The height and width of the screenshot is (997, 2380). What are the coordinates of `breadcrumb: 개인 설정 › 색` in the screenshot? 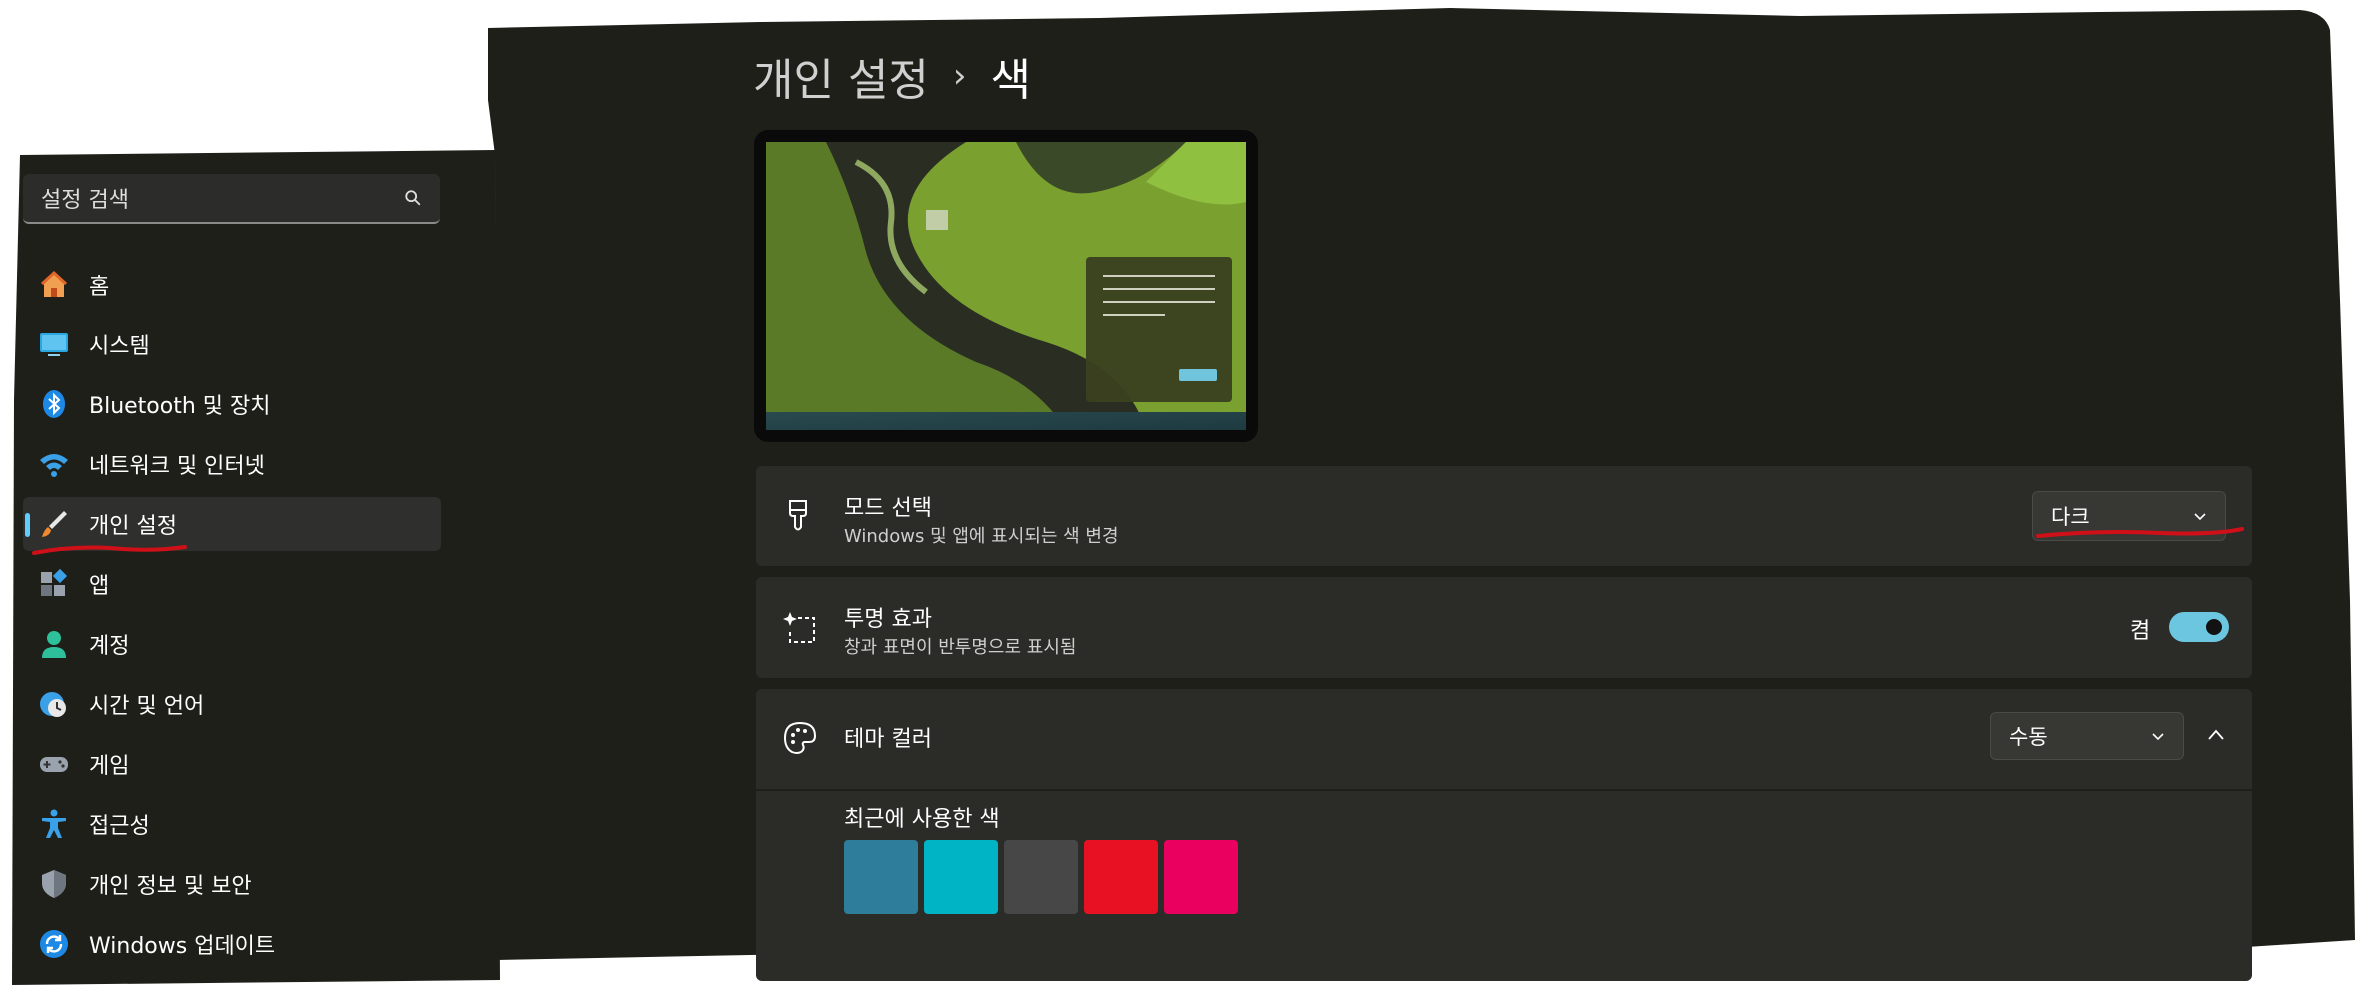 It's located at (892, 76).